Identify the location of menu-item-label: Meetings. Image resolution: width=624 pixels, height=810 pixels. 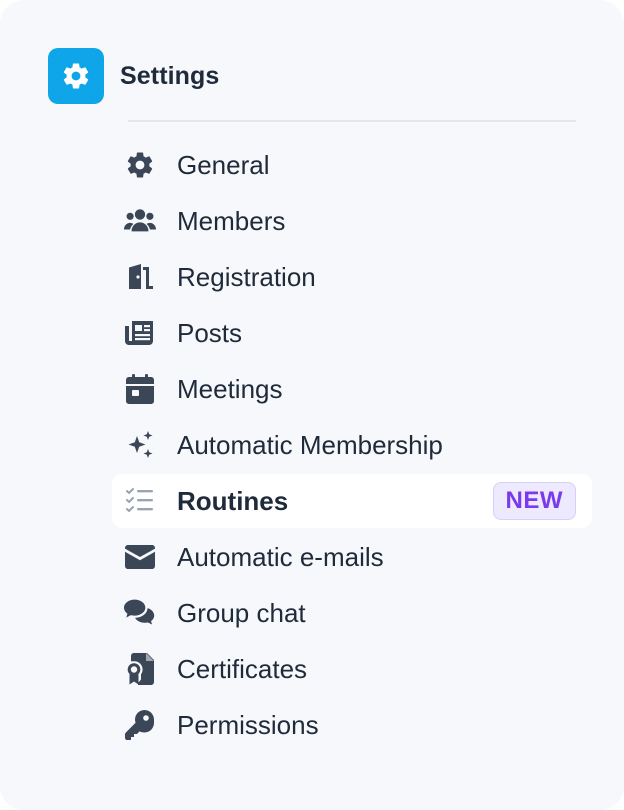
(230, 388).